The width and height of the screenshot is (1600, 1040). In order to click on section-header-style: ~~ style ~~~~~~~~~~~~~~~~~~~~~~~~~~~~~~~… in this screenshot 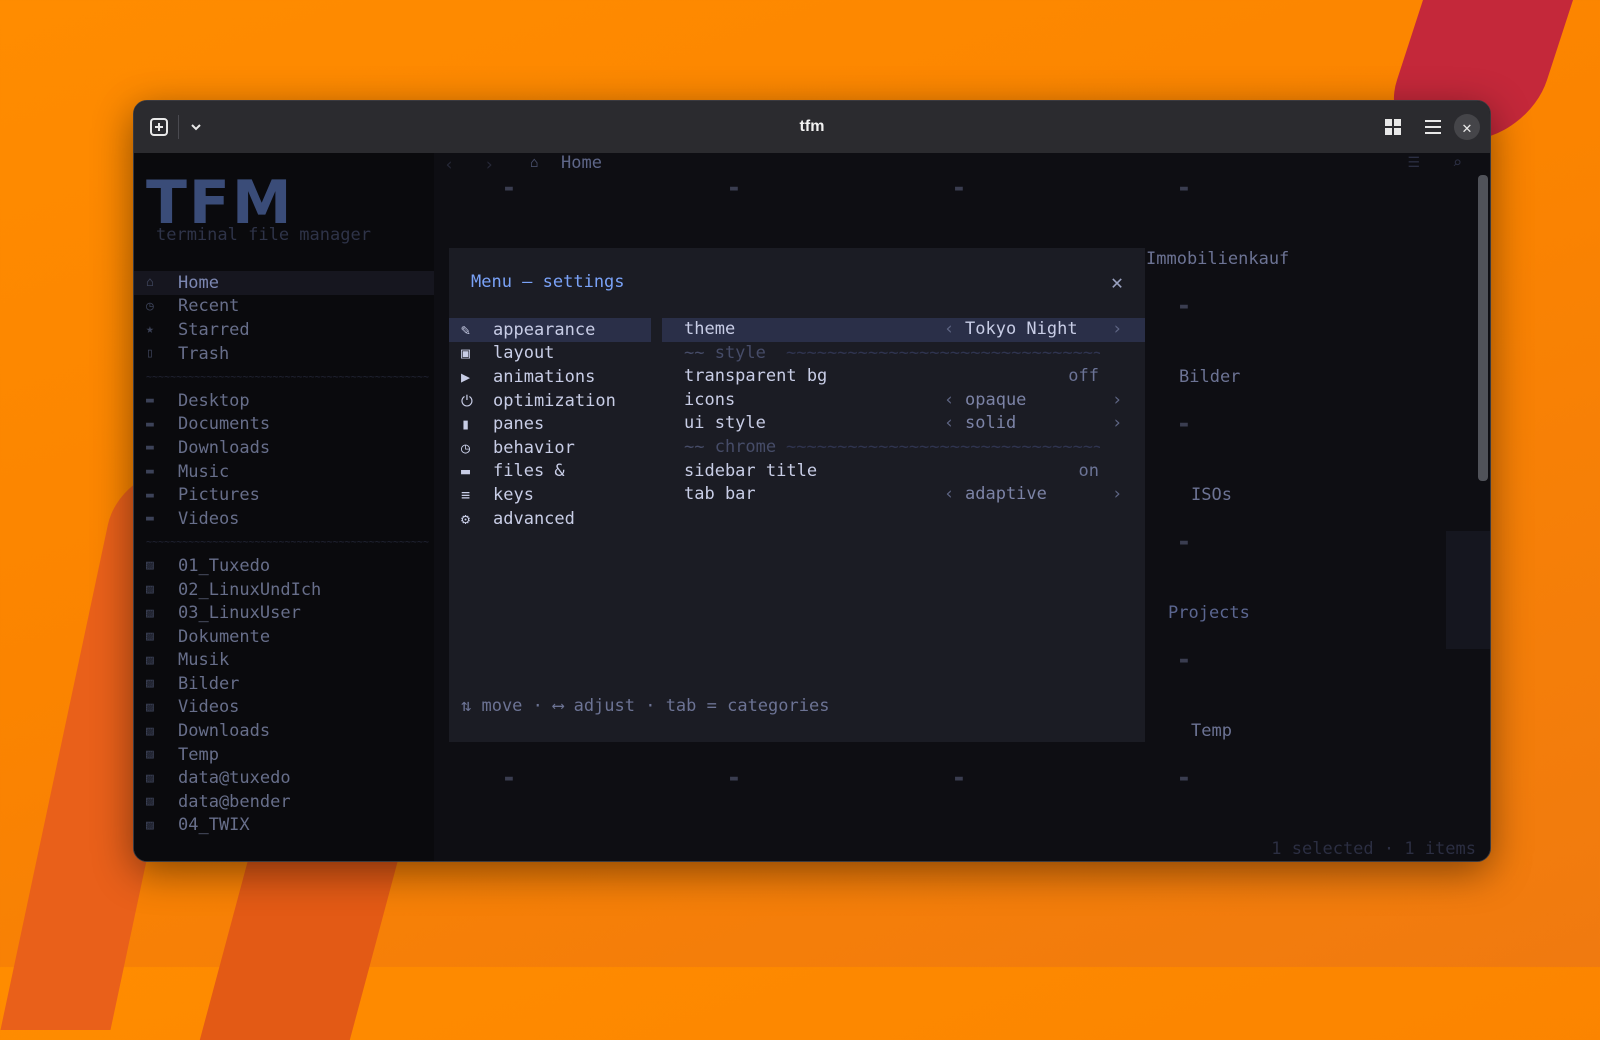, I will do `click(903, 354)`.